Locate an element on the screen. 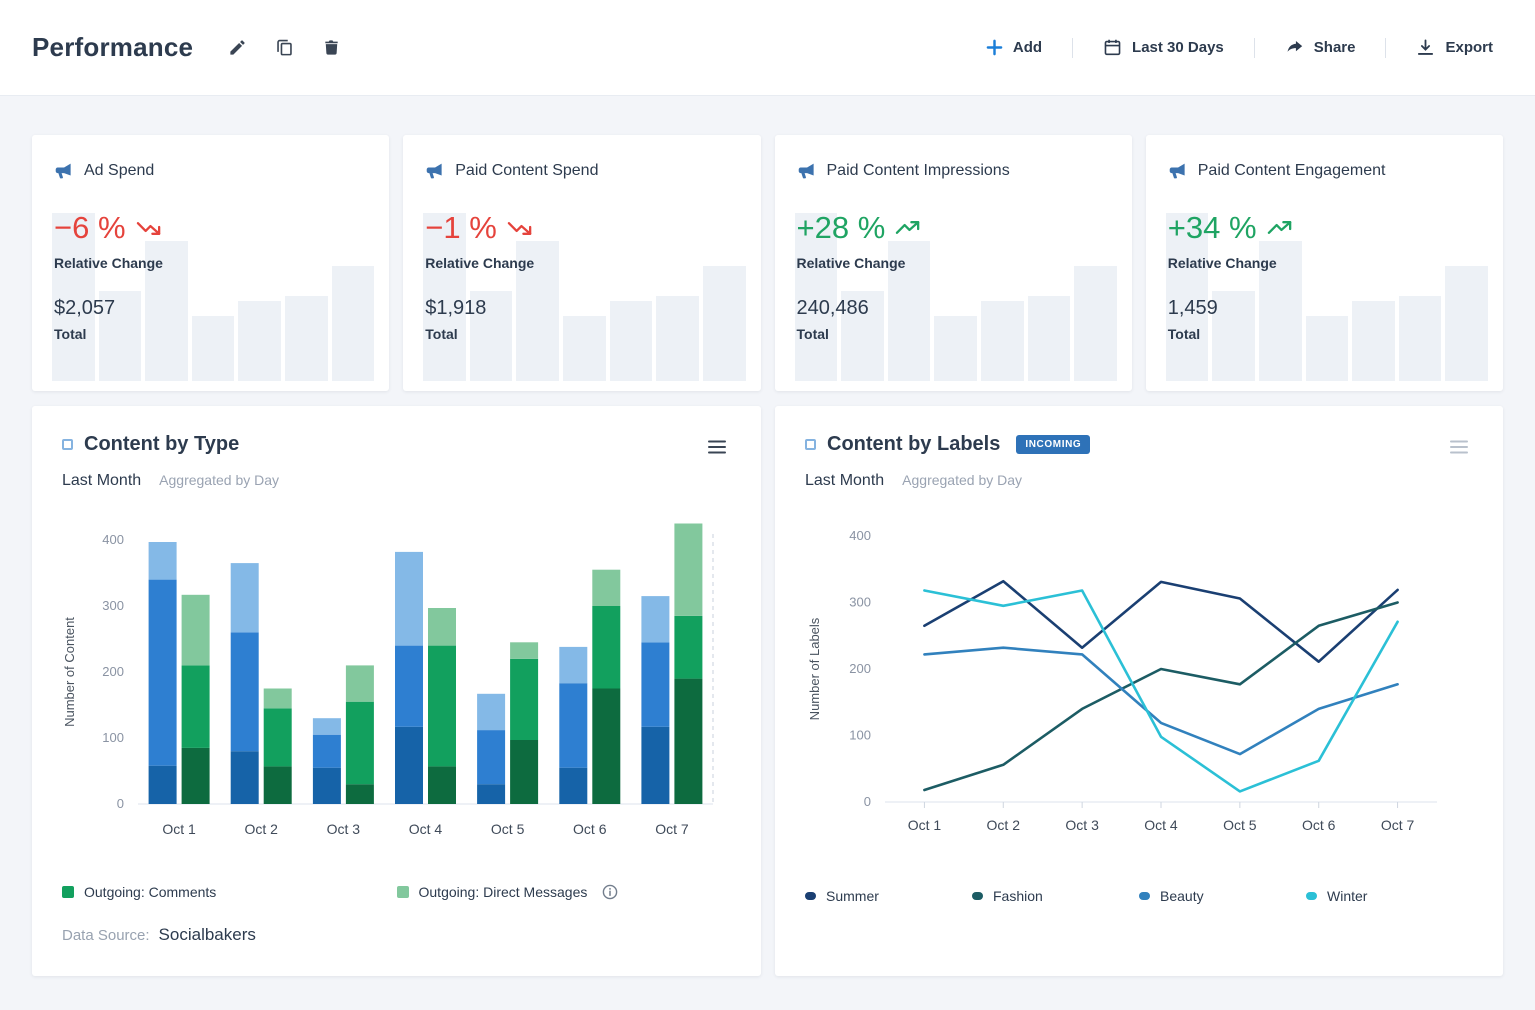  chart-aggregation-label: Aggregated by Day is located at coordinates (962, 480).